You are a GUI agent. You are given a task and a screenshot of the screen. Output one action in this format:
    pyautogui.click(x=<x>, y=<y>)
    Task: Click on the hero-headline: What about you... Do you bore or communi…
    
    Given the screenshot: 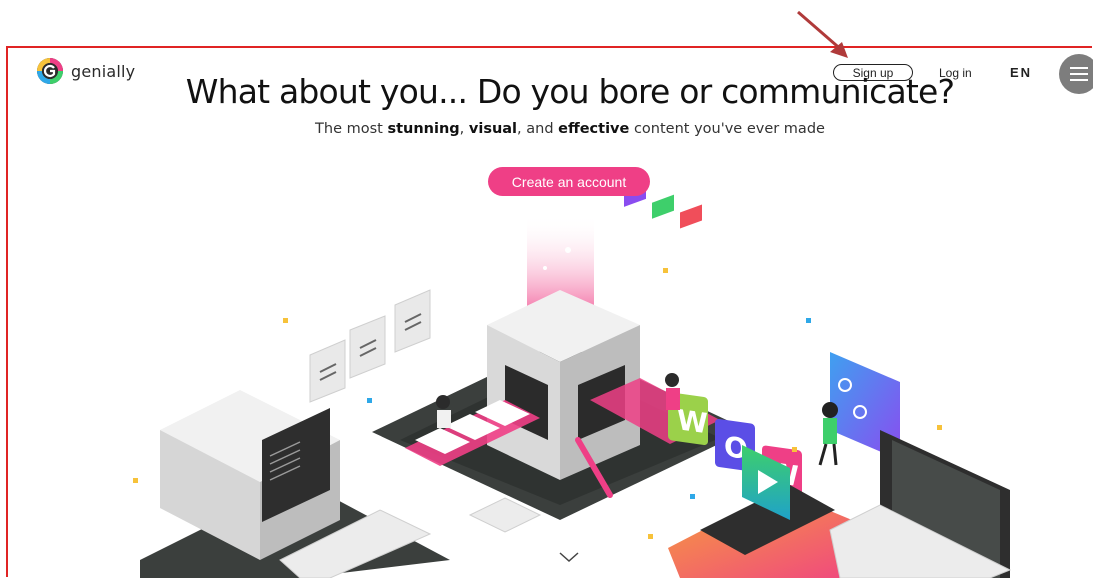 What is the action you would take?
    pyautogui.click(x=570, y=91)
    